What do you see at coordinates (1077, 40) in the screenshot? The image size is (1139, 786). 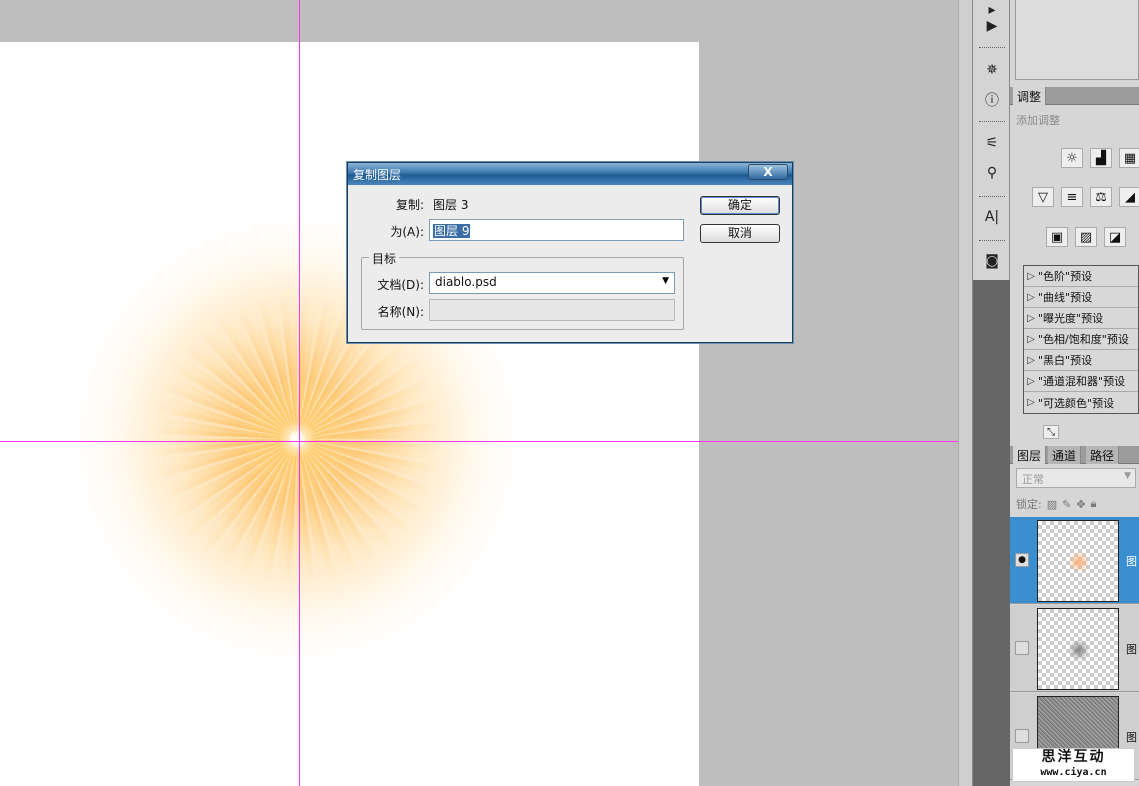 I see `navigator-preview` at bounding box center [1077, 40].